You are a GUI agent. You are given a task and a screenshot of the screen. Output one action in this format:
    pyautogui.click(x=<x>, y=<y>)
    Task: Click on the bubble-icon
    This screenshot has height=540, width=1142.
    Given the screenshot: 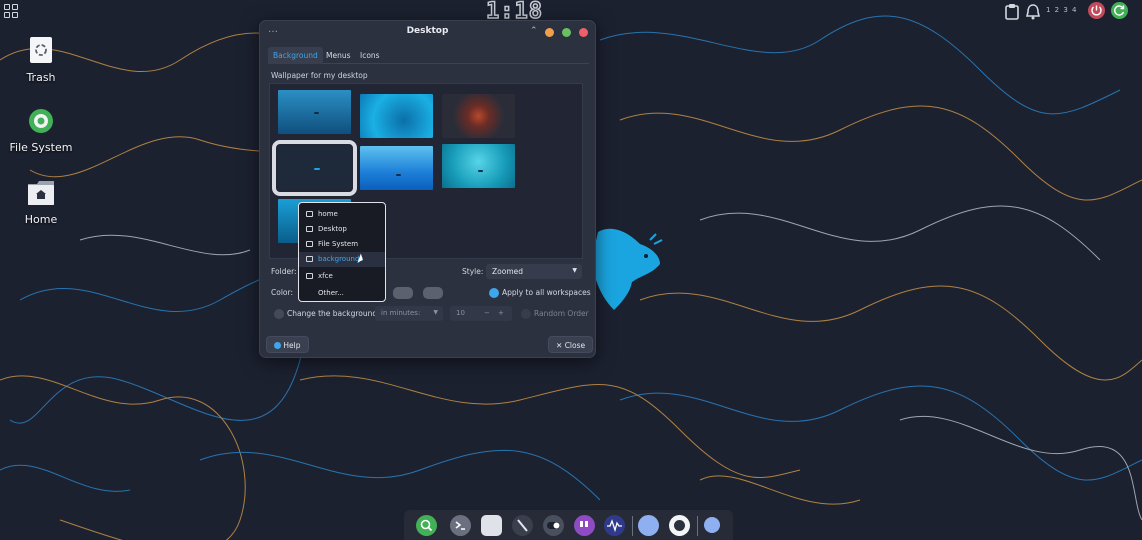 What is the action you would take?
    pyautogui.click(x=712, y=525)
    